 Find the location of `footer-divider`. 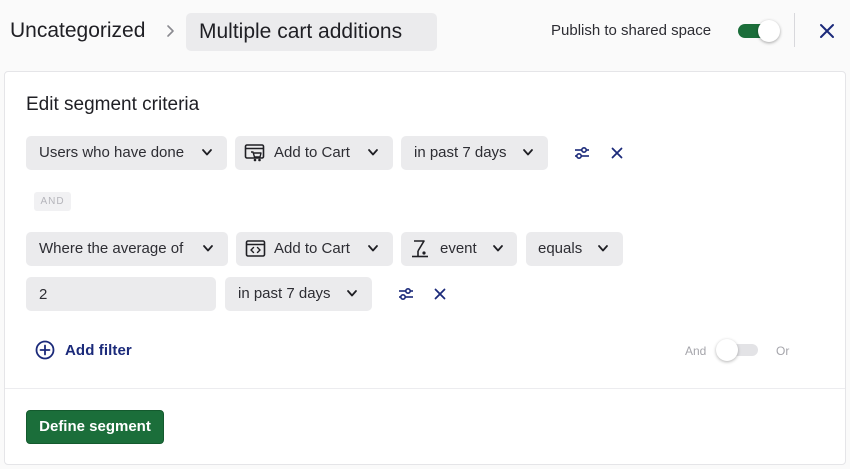

footer-divider is located at coordinates (425, 388).